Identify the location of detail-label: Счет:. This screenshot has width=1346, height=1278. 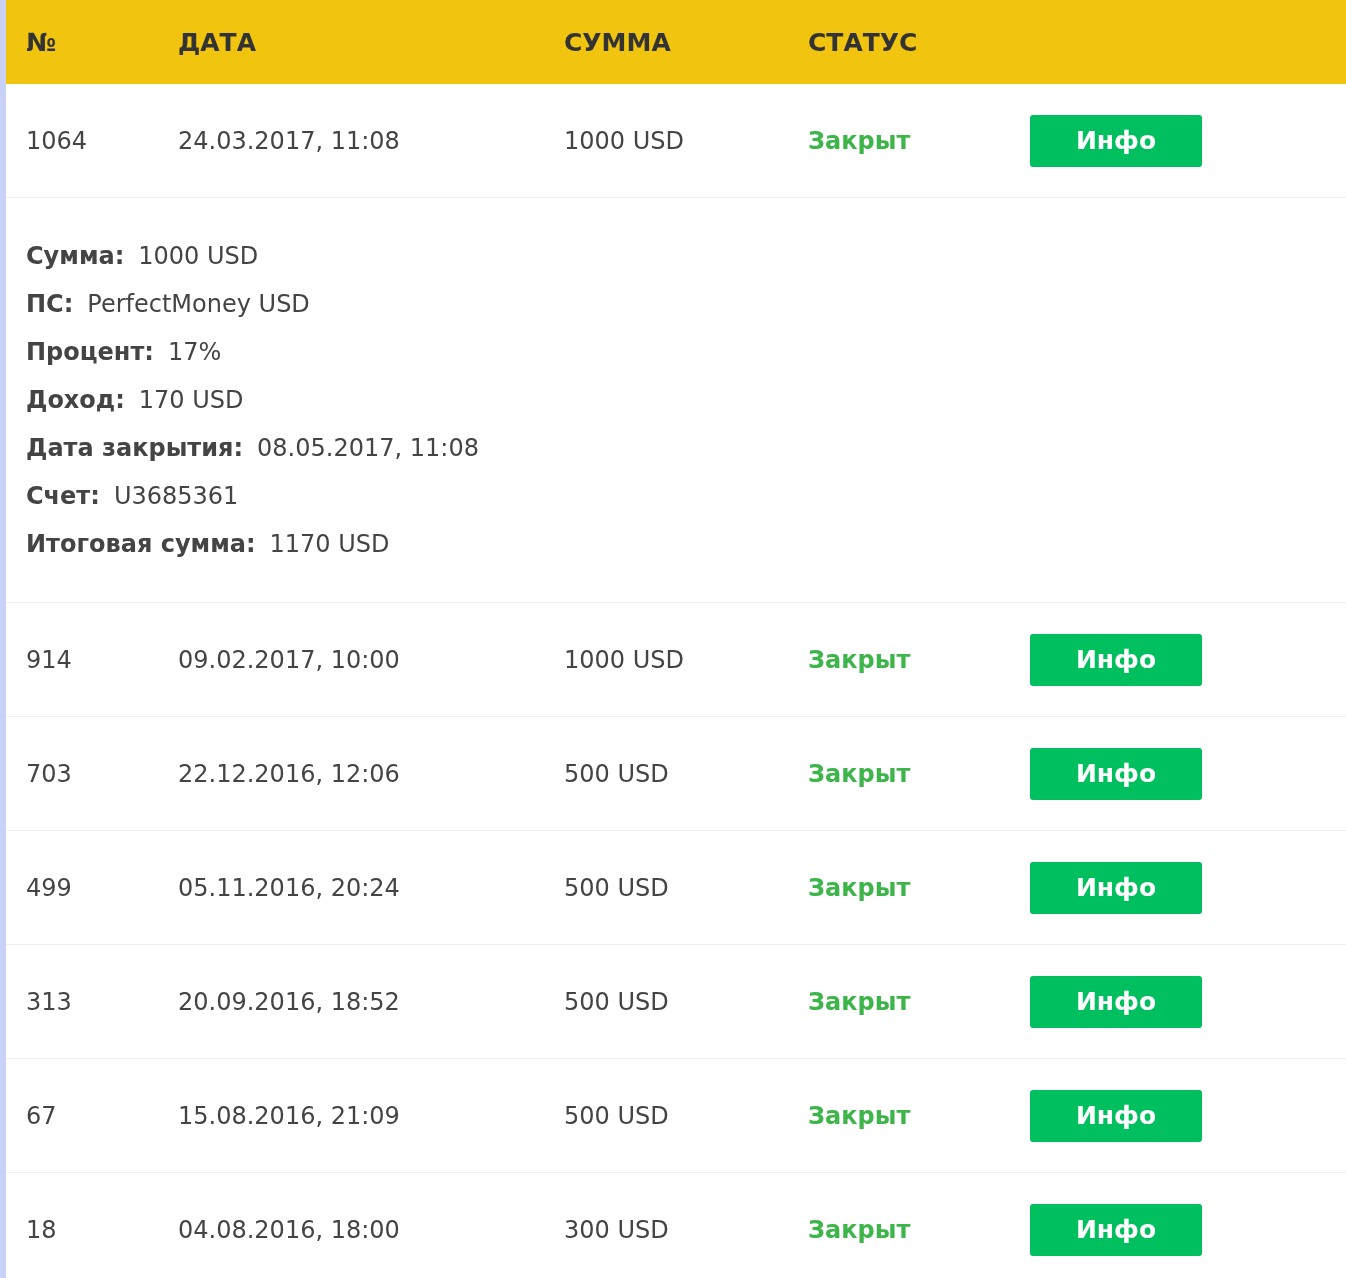
(63, 496).